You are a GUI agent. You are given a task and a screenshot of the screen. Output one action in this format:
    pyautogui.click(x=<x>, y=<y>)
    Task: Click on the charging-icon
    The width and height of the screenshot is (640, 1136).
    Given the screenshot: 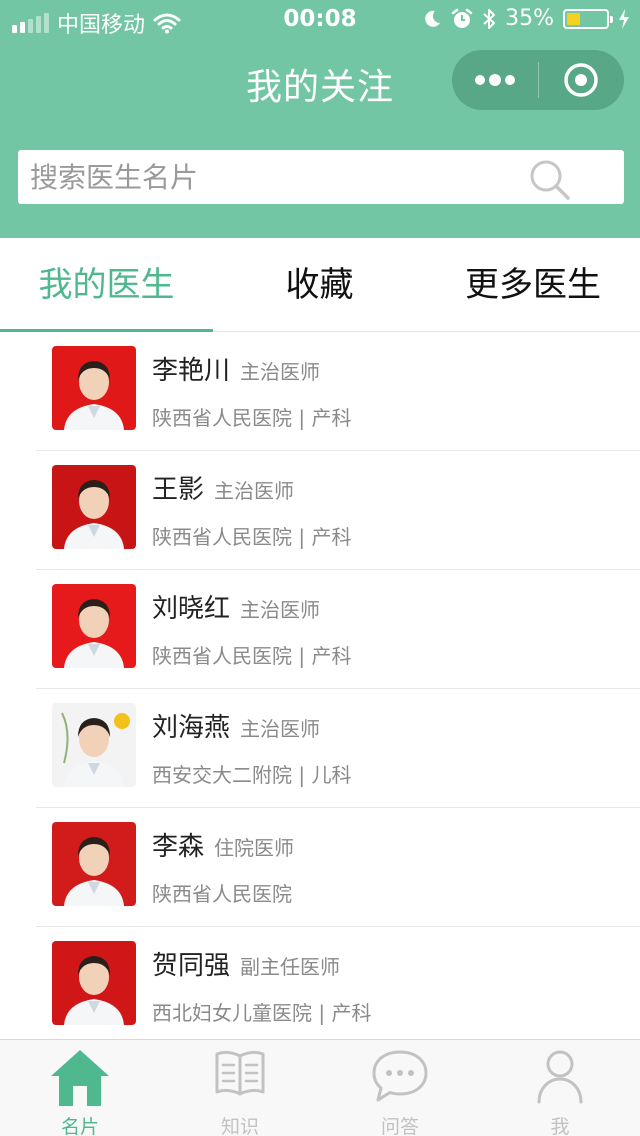 What is the action you would take?
    pyautogui.click(x=624, y=18)
    